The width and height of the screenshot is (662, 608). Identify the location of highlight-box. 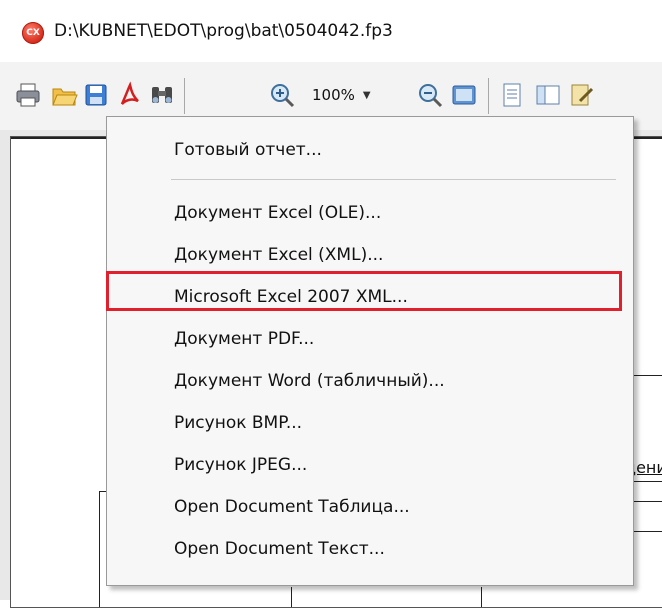
(364, 291).